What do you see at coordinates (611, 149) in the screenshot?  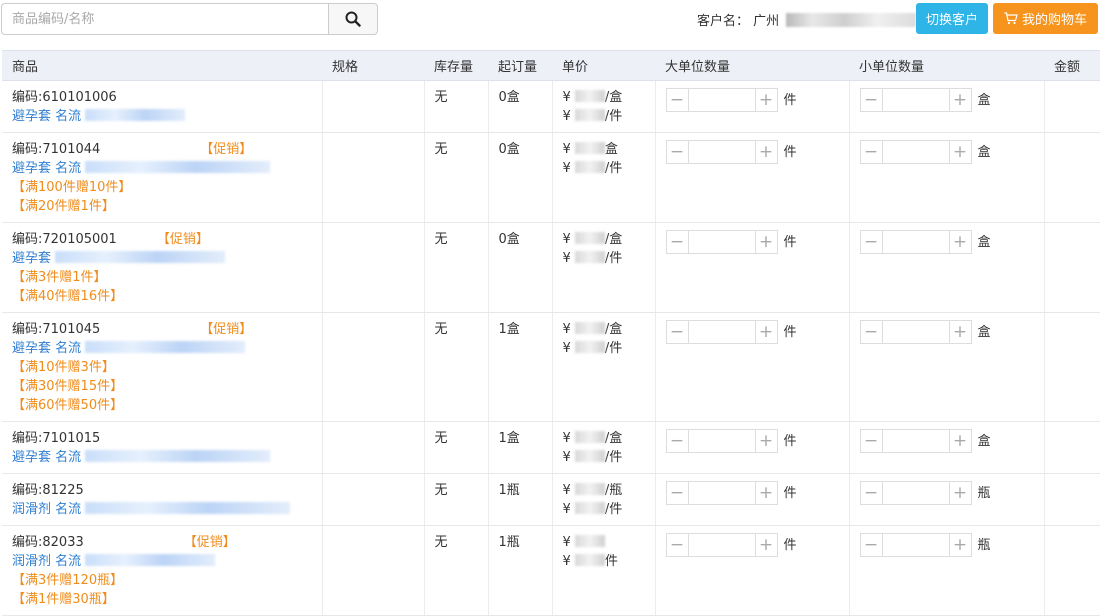 I see `price-unit: 盒` at bounding box center [611, 149].